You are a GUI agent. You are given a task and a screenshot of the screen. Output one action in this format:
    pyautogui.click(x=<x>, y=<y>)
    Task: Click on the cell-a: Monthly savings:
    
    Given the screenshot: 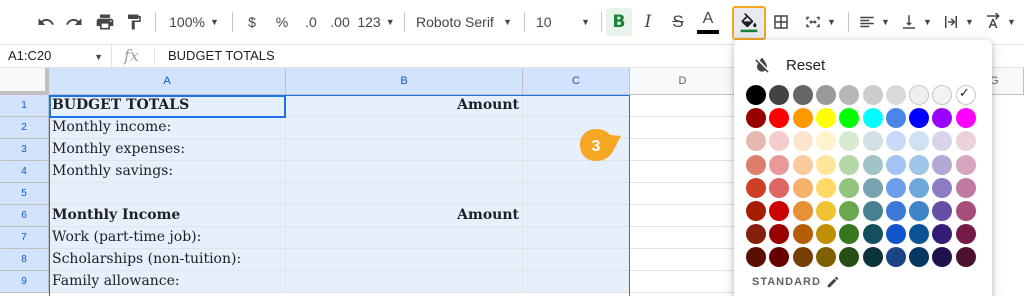 What is the action you would take?
    pyautogui.click(x=167, y=172)
    